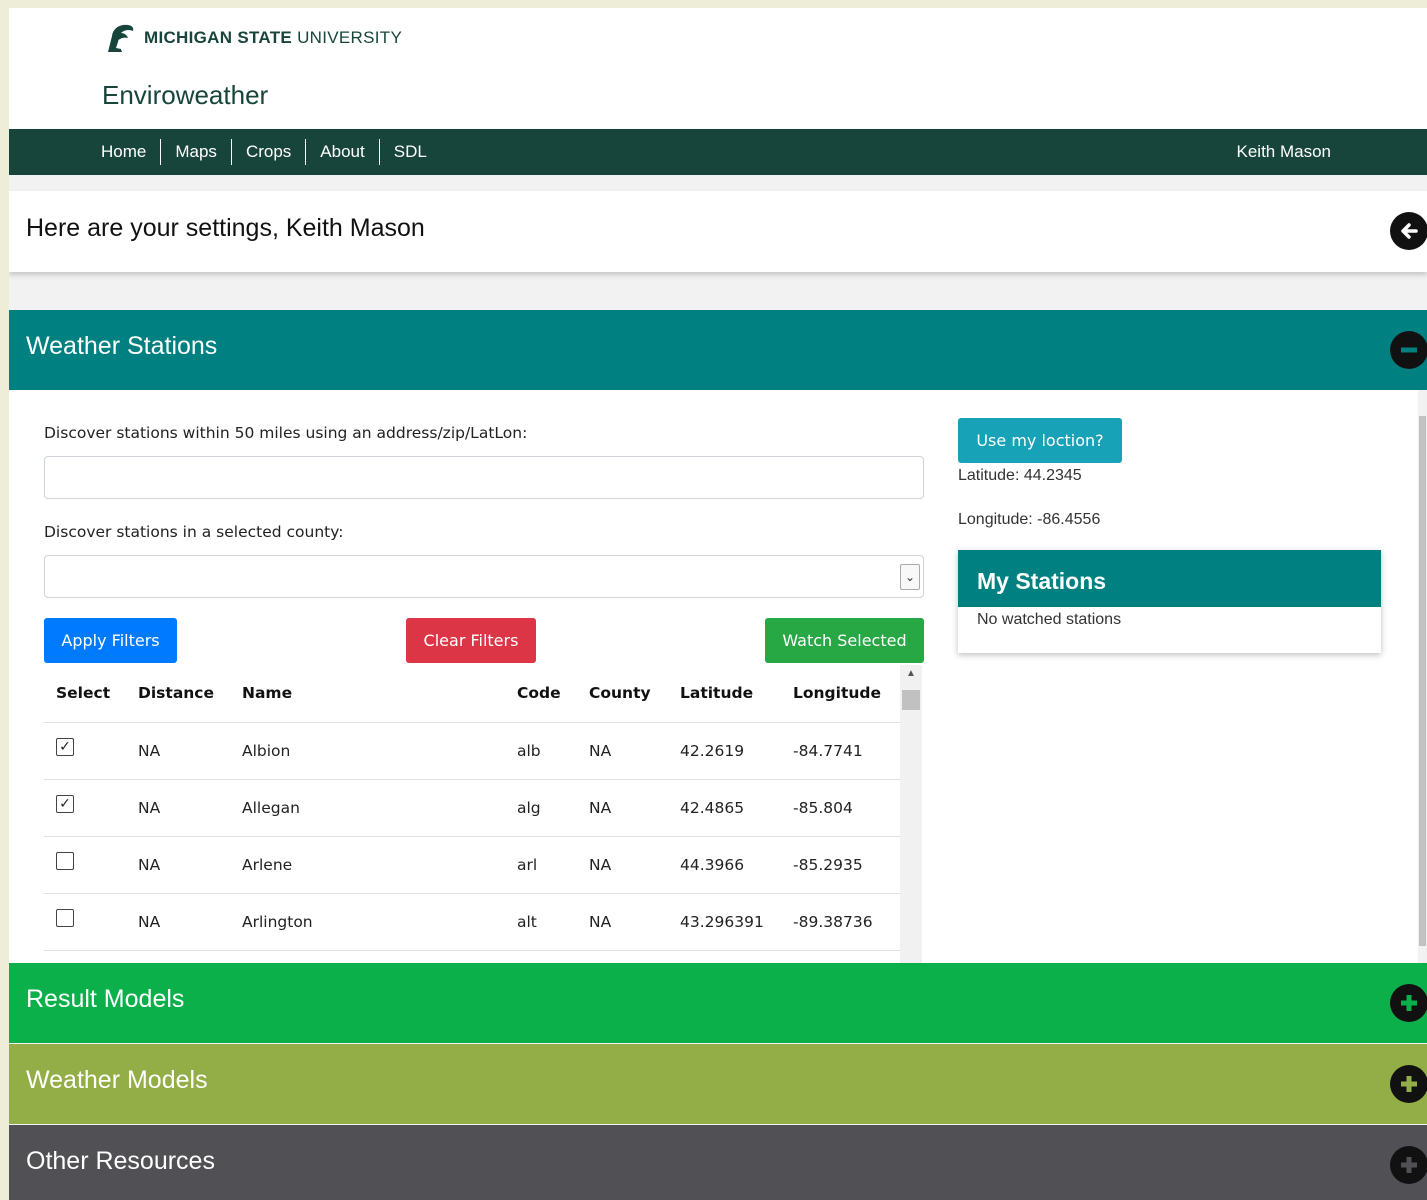 The height and width of the screenshot is (1200, 1427). What do you see at coordinates (840, 865) in the screenshot?
I see `cell-longitude: -85.2935` at bounding box center [840, 865].